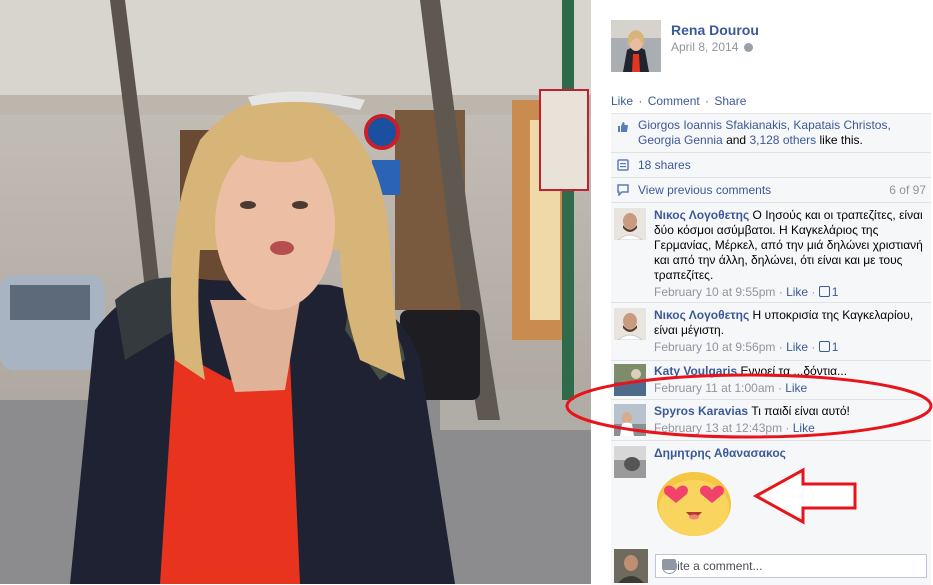  What do you see at coordinates (749, 406) in the screenshot?
I see `highlight-ellipse` at bounding box center [749, 406].